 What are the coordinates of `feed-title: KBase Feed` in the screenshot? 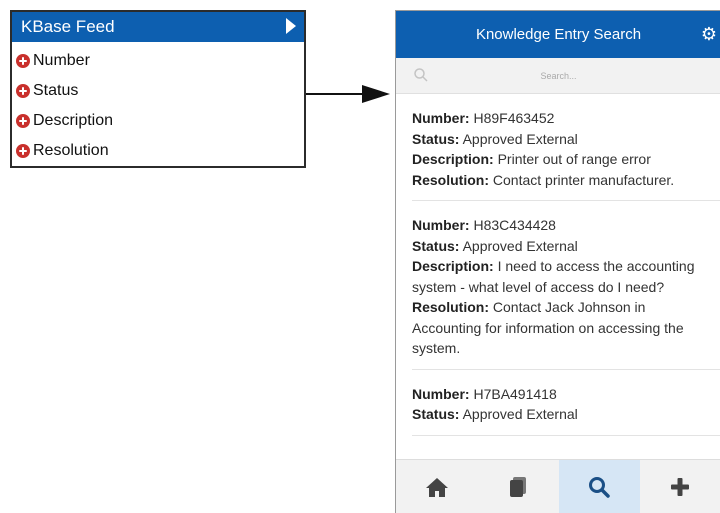 It's located at (68, 26).